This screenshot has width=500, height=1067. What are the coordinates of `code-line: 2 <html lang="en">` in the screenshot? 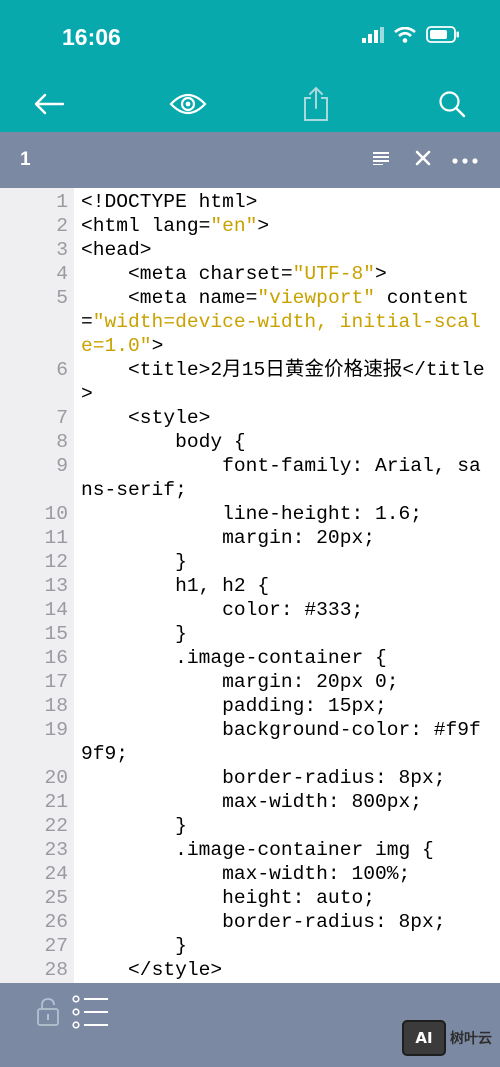 It's located at (250, 226).